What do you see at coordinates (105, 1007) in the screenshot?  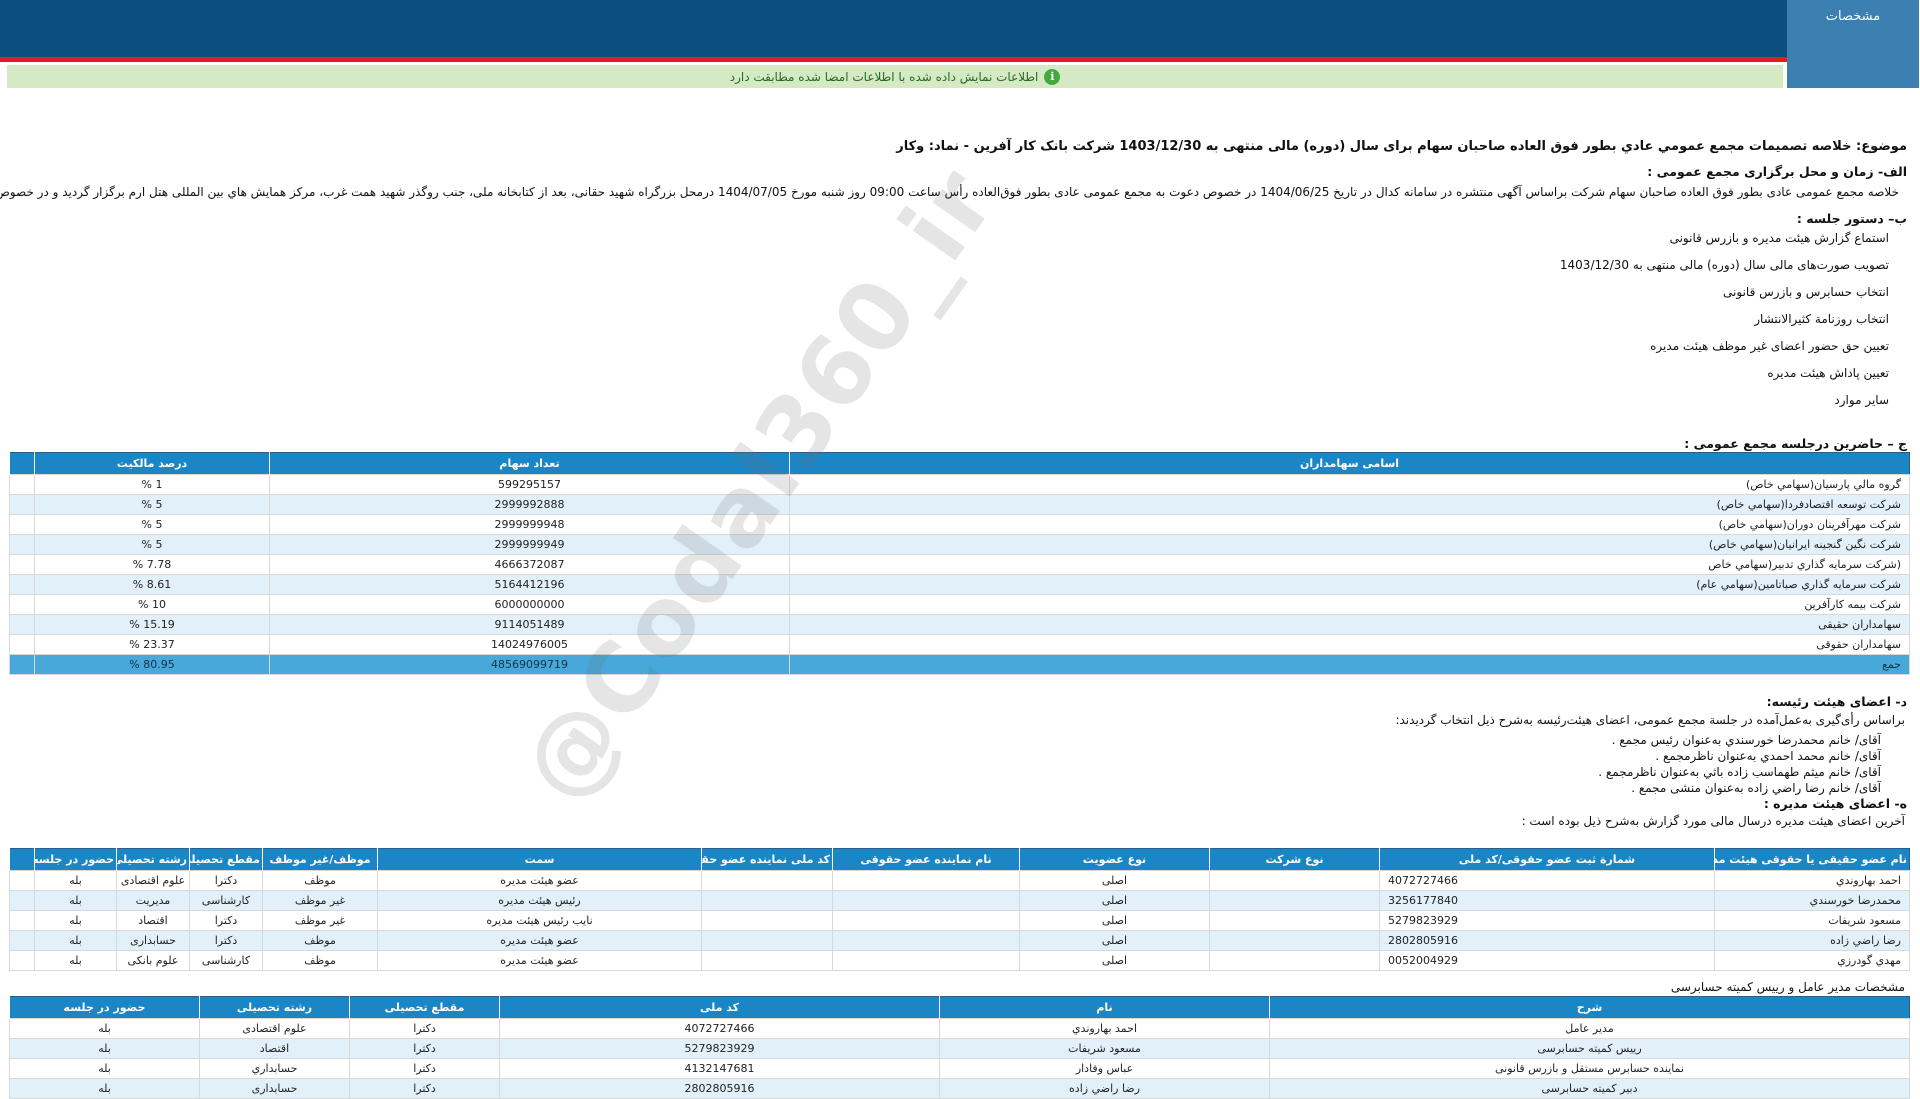 I see `column-header: حضور در جلسه` at bounding box center [105, 1007].